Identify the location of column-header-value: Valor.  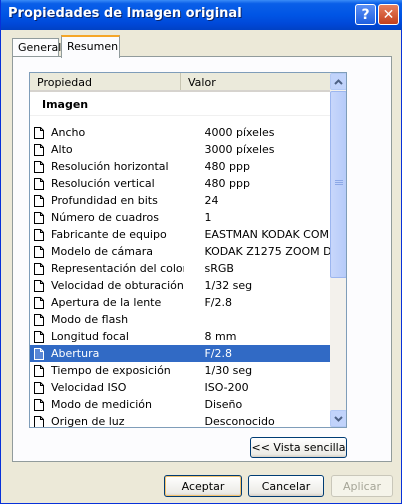
(255, 81).